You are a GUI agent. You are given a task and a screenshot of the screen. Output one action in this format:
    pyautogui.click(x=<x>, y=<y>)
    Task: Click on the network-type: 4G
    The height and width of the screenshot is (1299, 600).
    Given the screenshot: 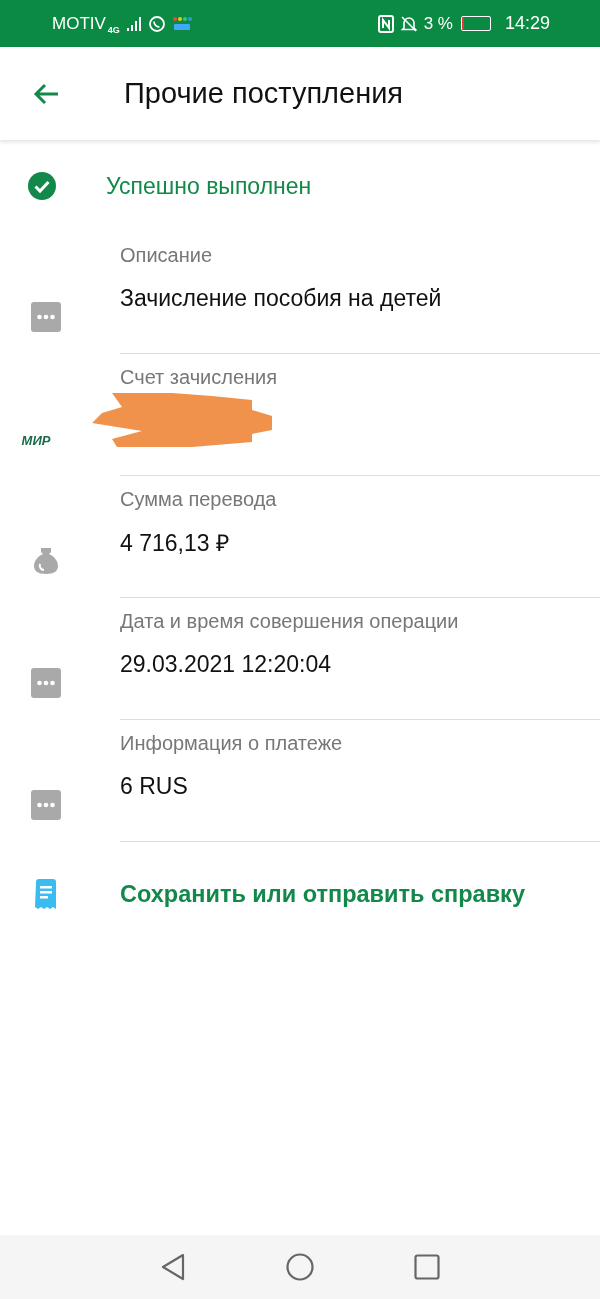 What is the action you would take?
    pyautogui.click(x=113, y=29)
    